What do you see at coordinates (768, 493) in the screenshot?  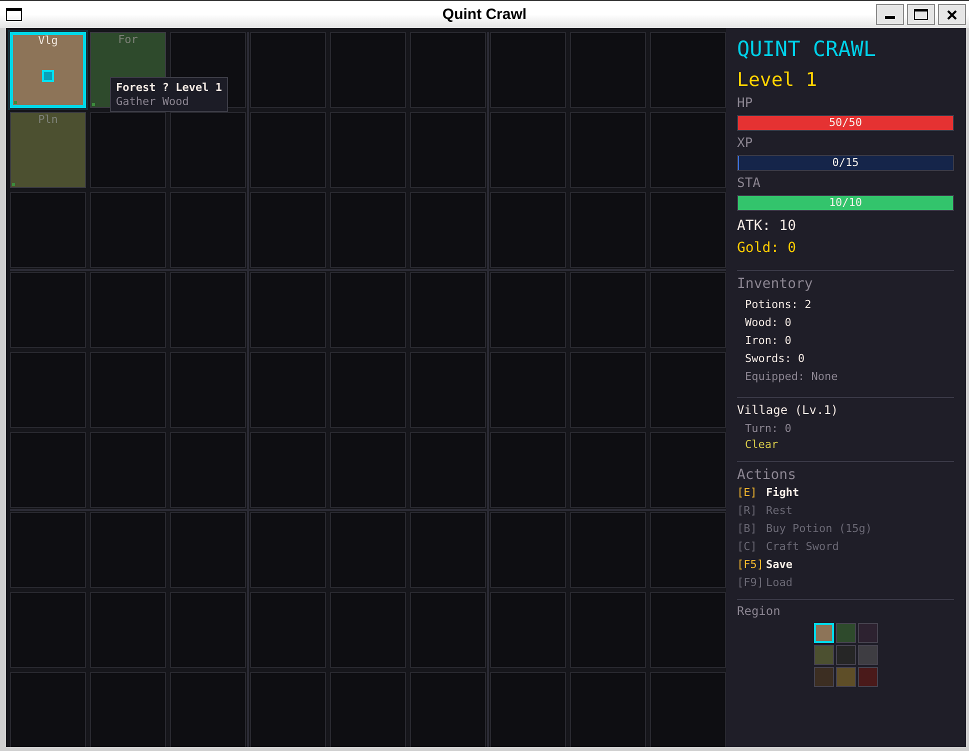 I see `action-button: [E] Fight` at bounding box center [768, 493].